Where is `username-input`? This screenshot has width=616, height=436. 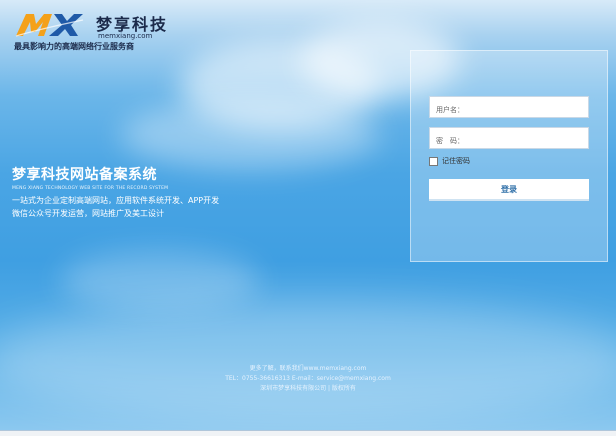
username-input is located at coordinates (509, 110).